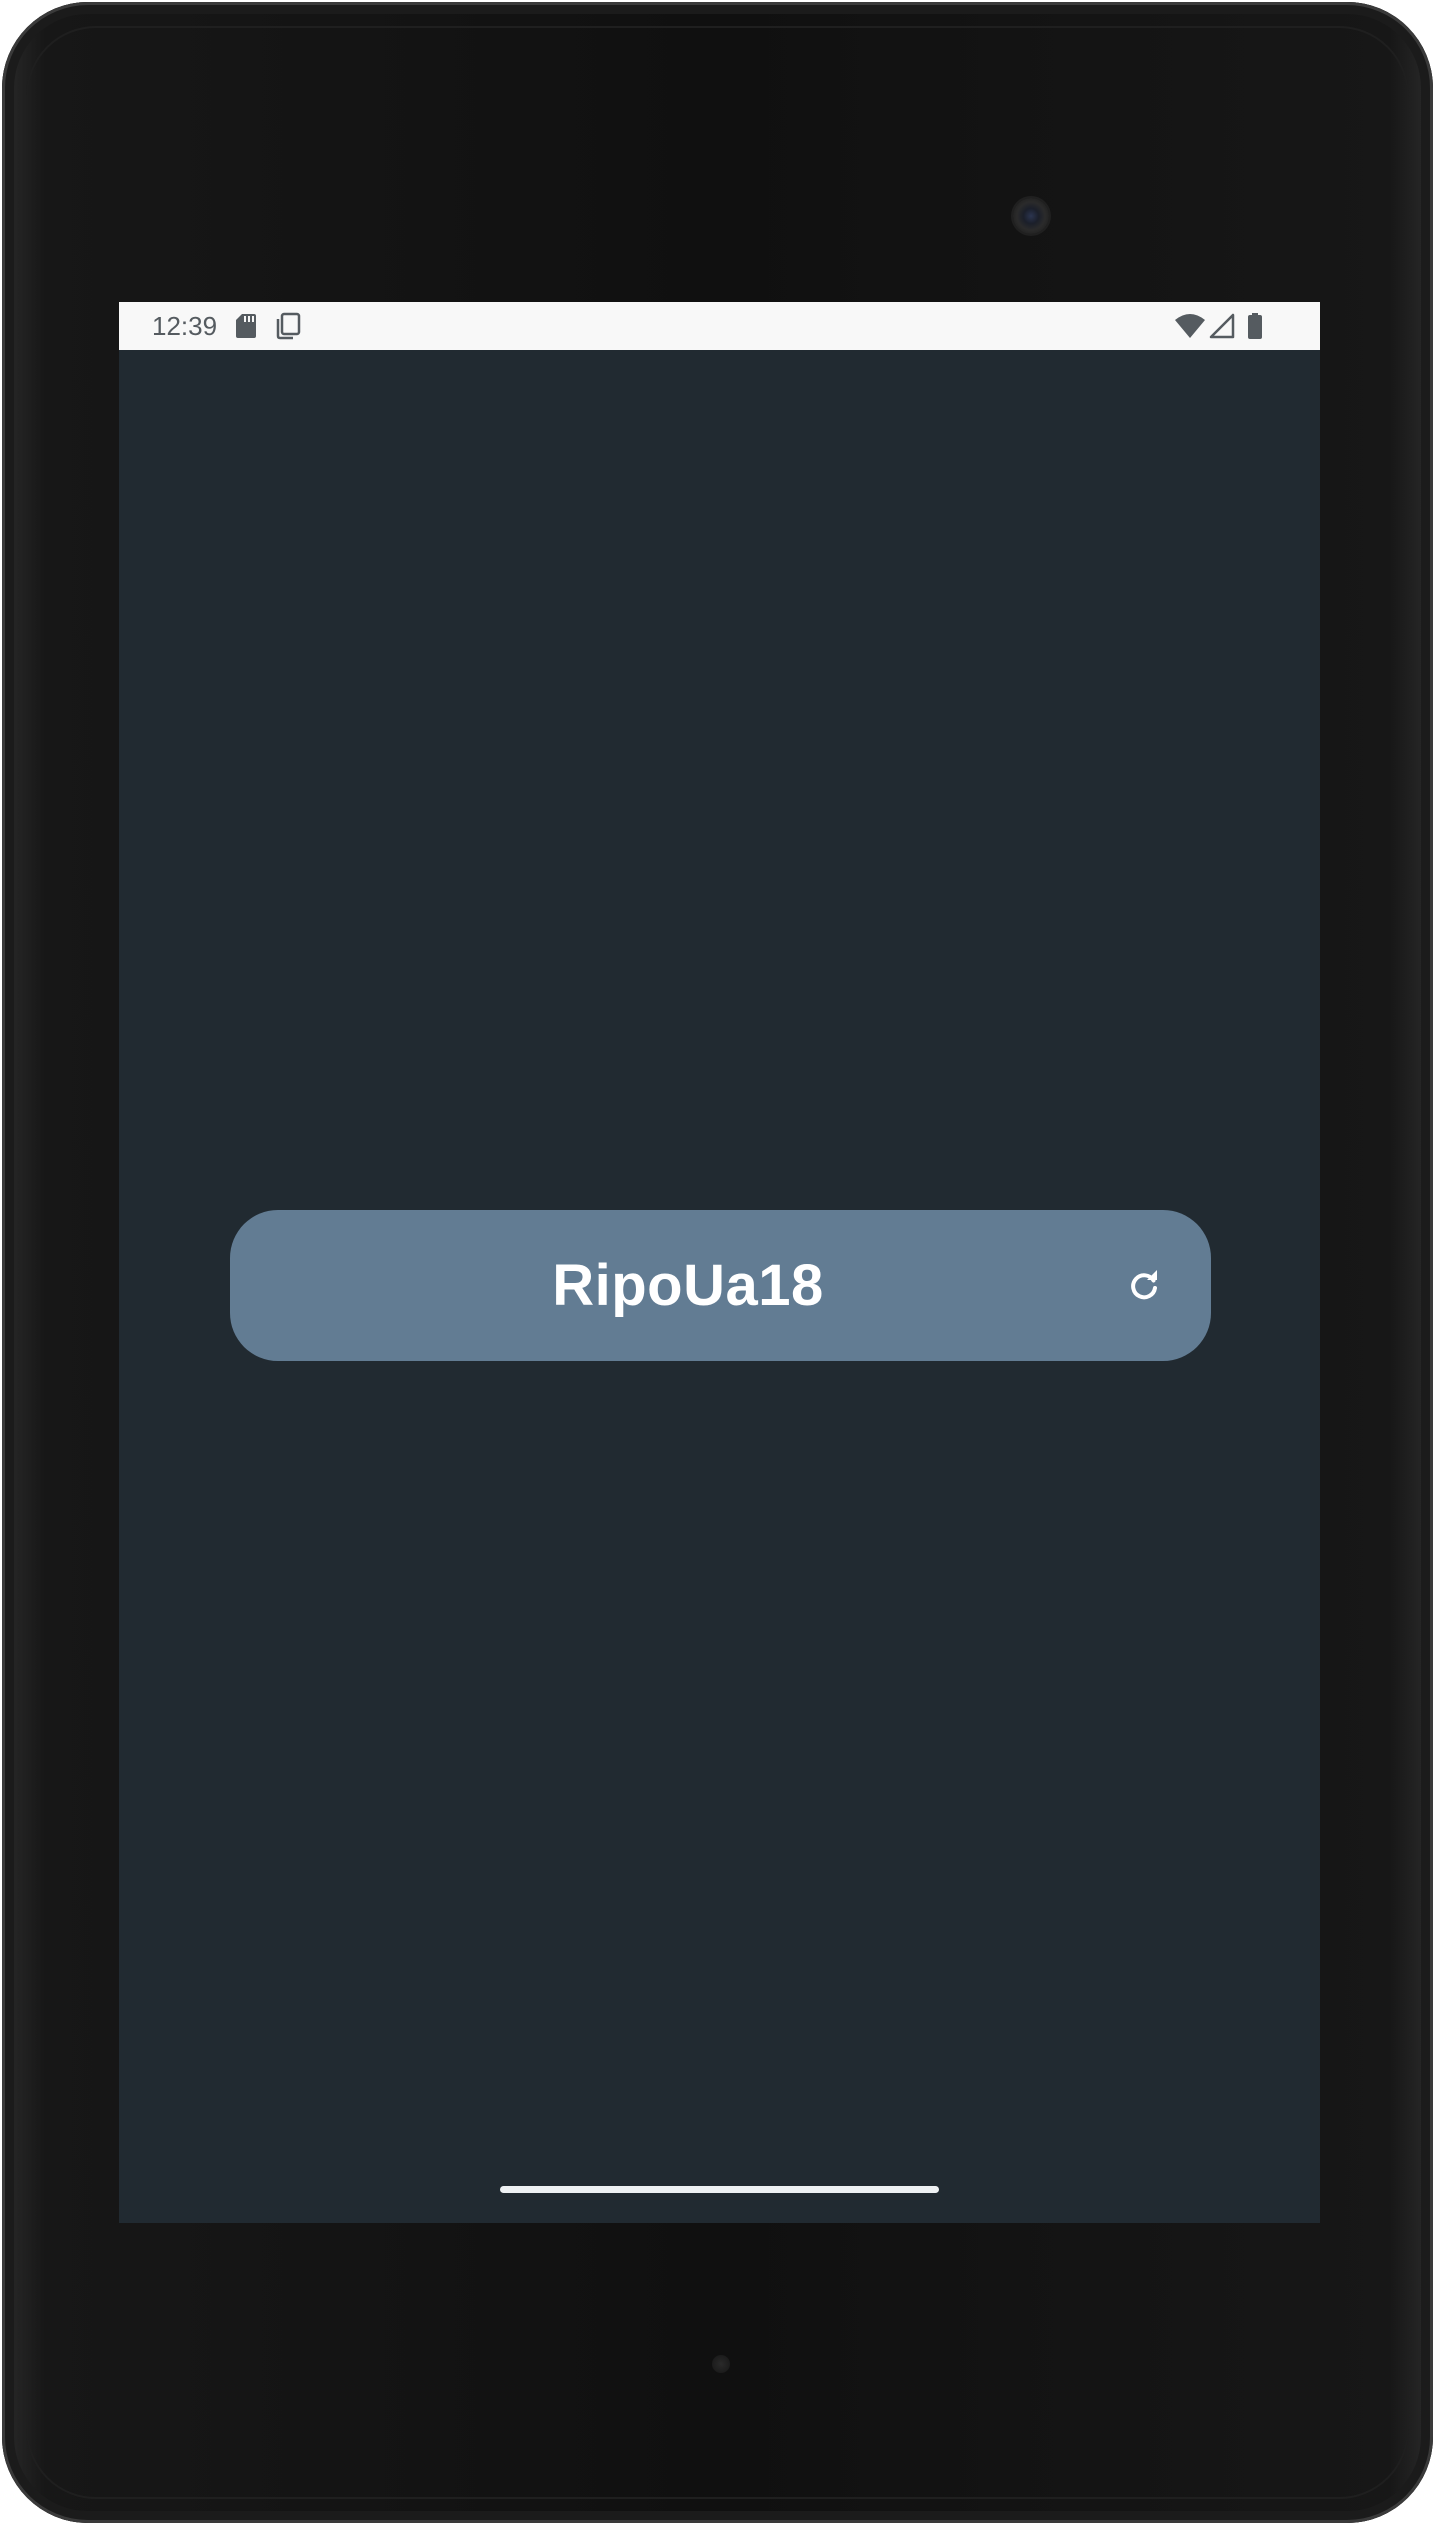 The width and height of the screenshot is (1437, 2527). I want to click on code-label: RipoUa18, so click(688, 1285).